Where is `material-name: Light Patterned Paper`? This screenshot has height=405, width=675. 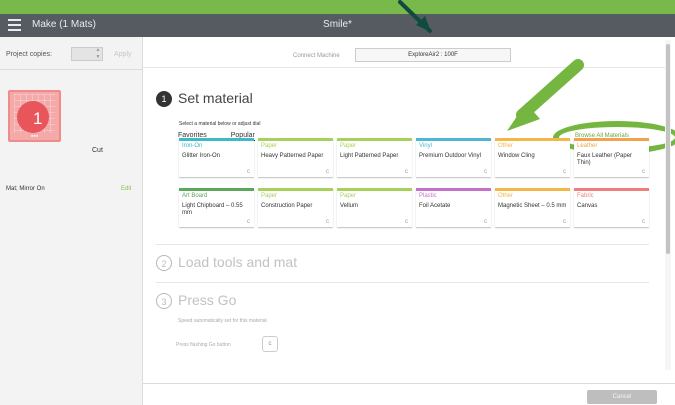 material-name: Light Patterned Paper is located at coordinates (369, 156).